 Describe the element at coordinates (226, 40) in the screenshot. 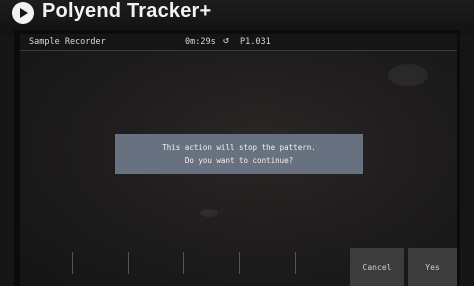

I see `sync-icon: ↺` at that location.